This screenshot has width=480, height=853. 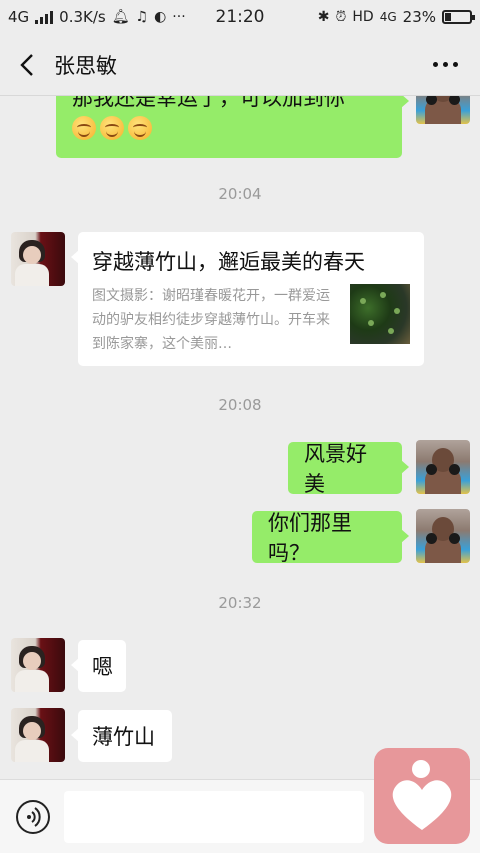 What do you see at coordinates (363, 17) in the screenshot?
I see `hd-label: HD` at bounding box center [363, 17].